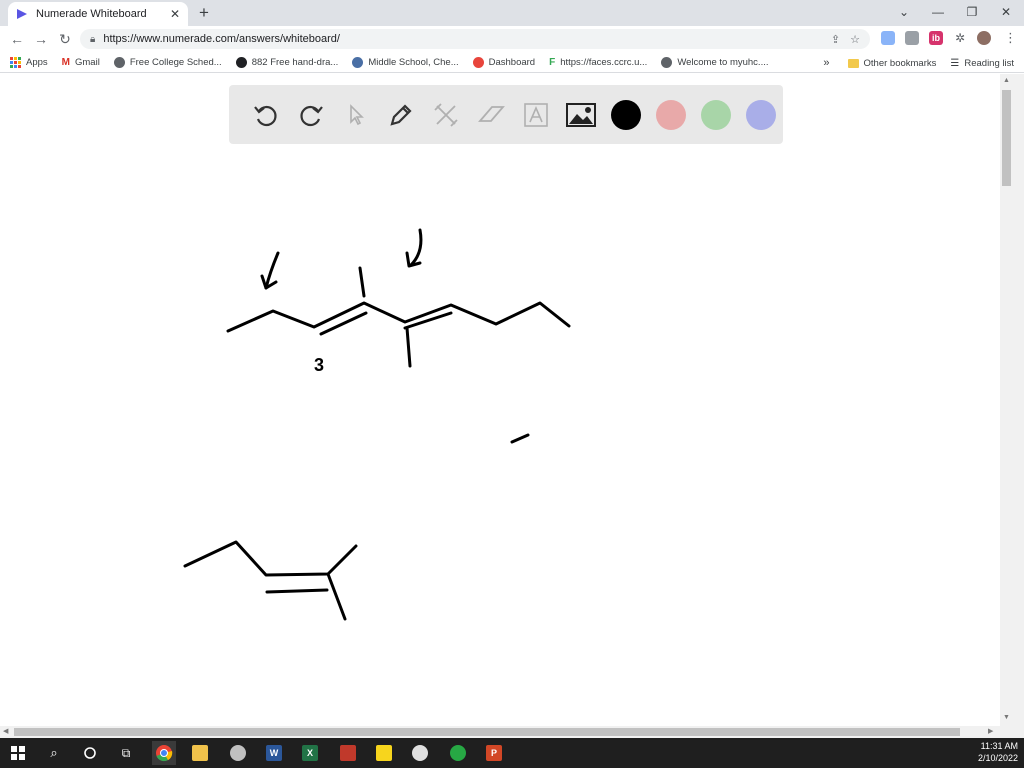 Image resolution: width=1024 pixels, height=768 pixels. I want to click on bookmark-label: Dashboard, so click(512, 62).